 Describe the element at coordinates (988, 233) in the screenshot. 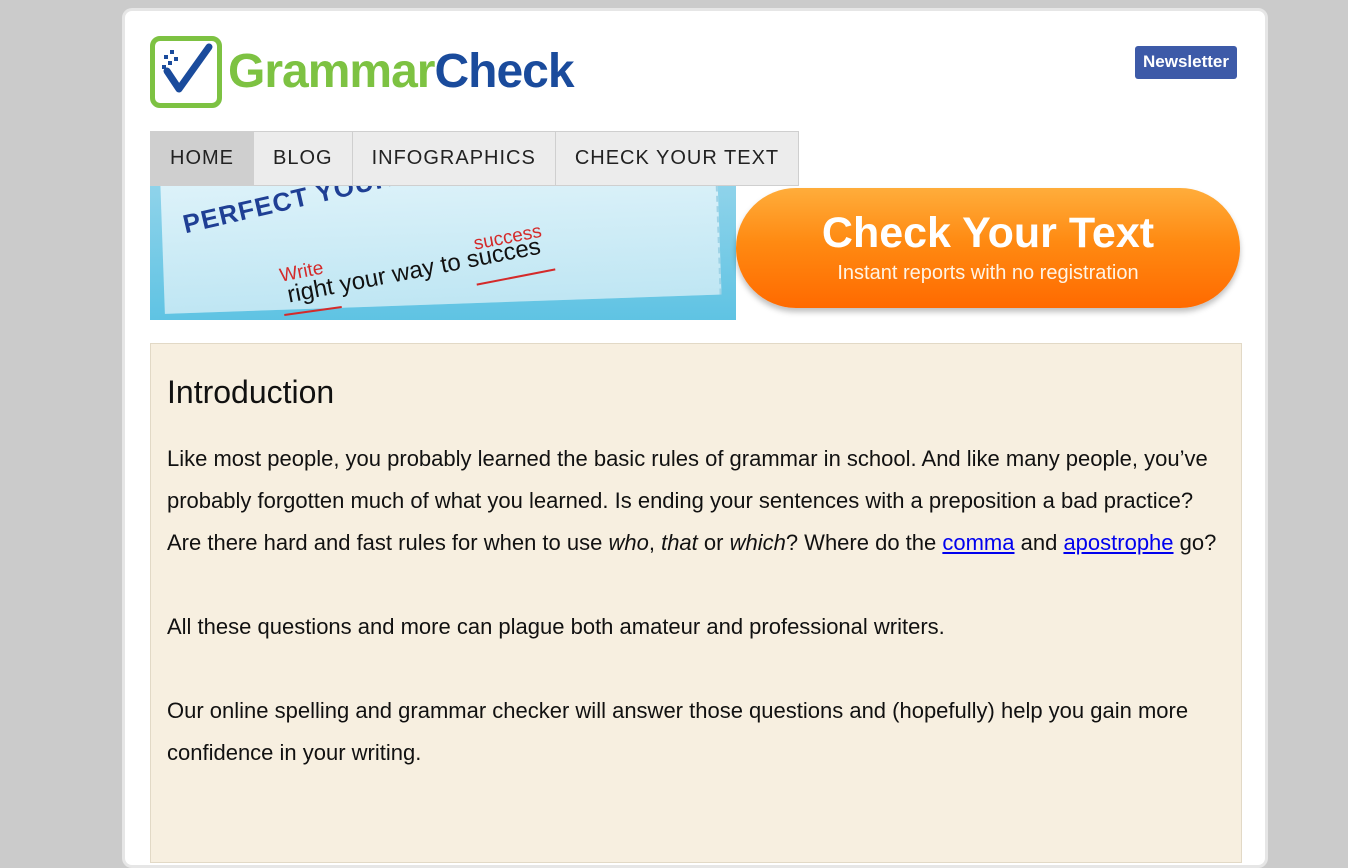

I see `cta-title: Check Your Text` at that location.